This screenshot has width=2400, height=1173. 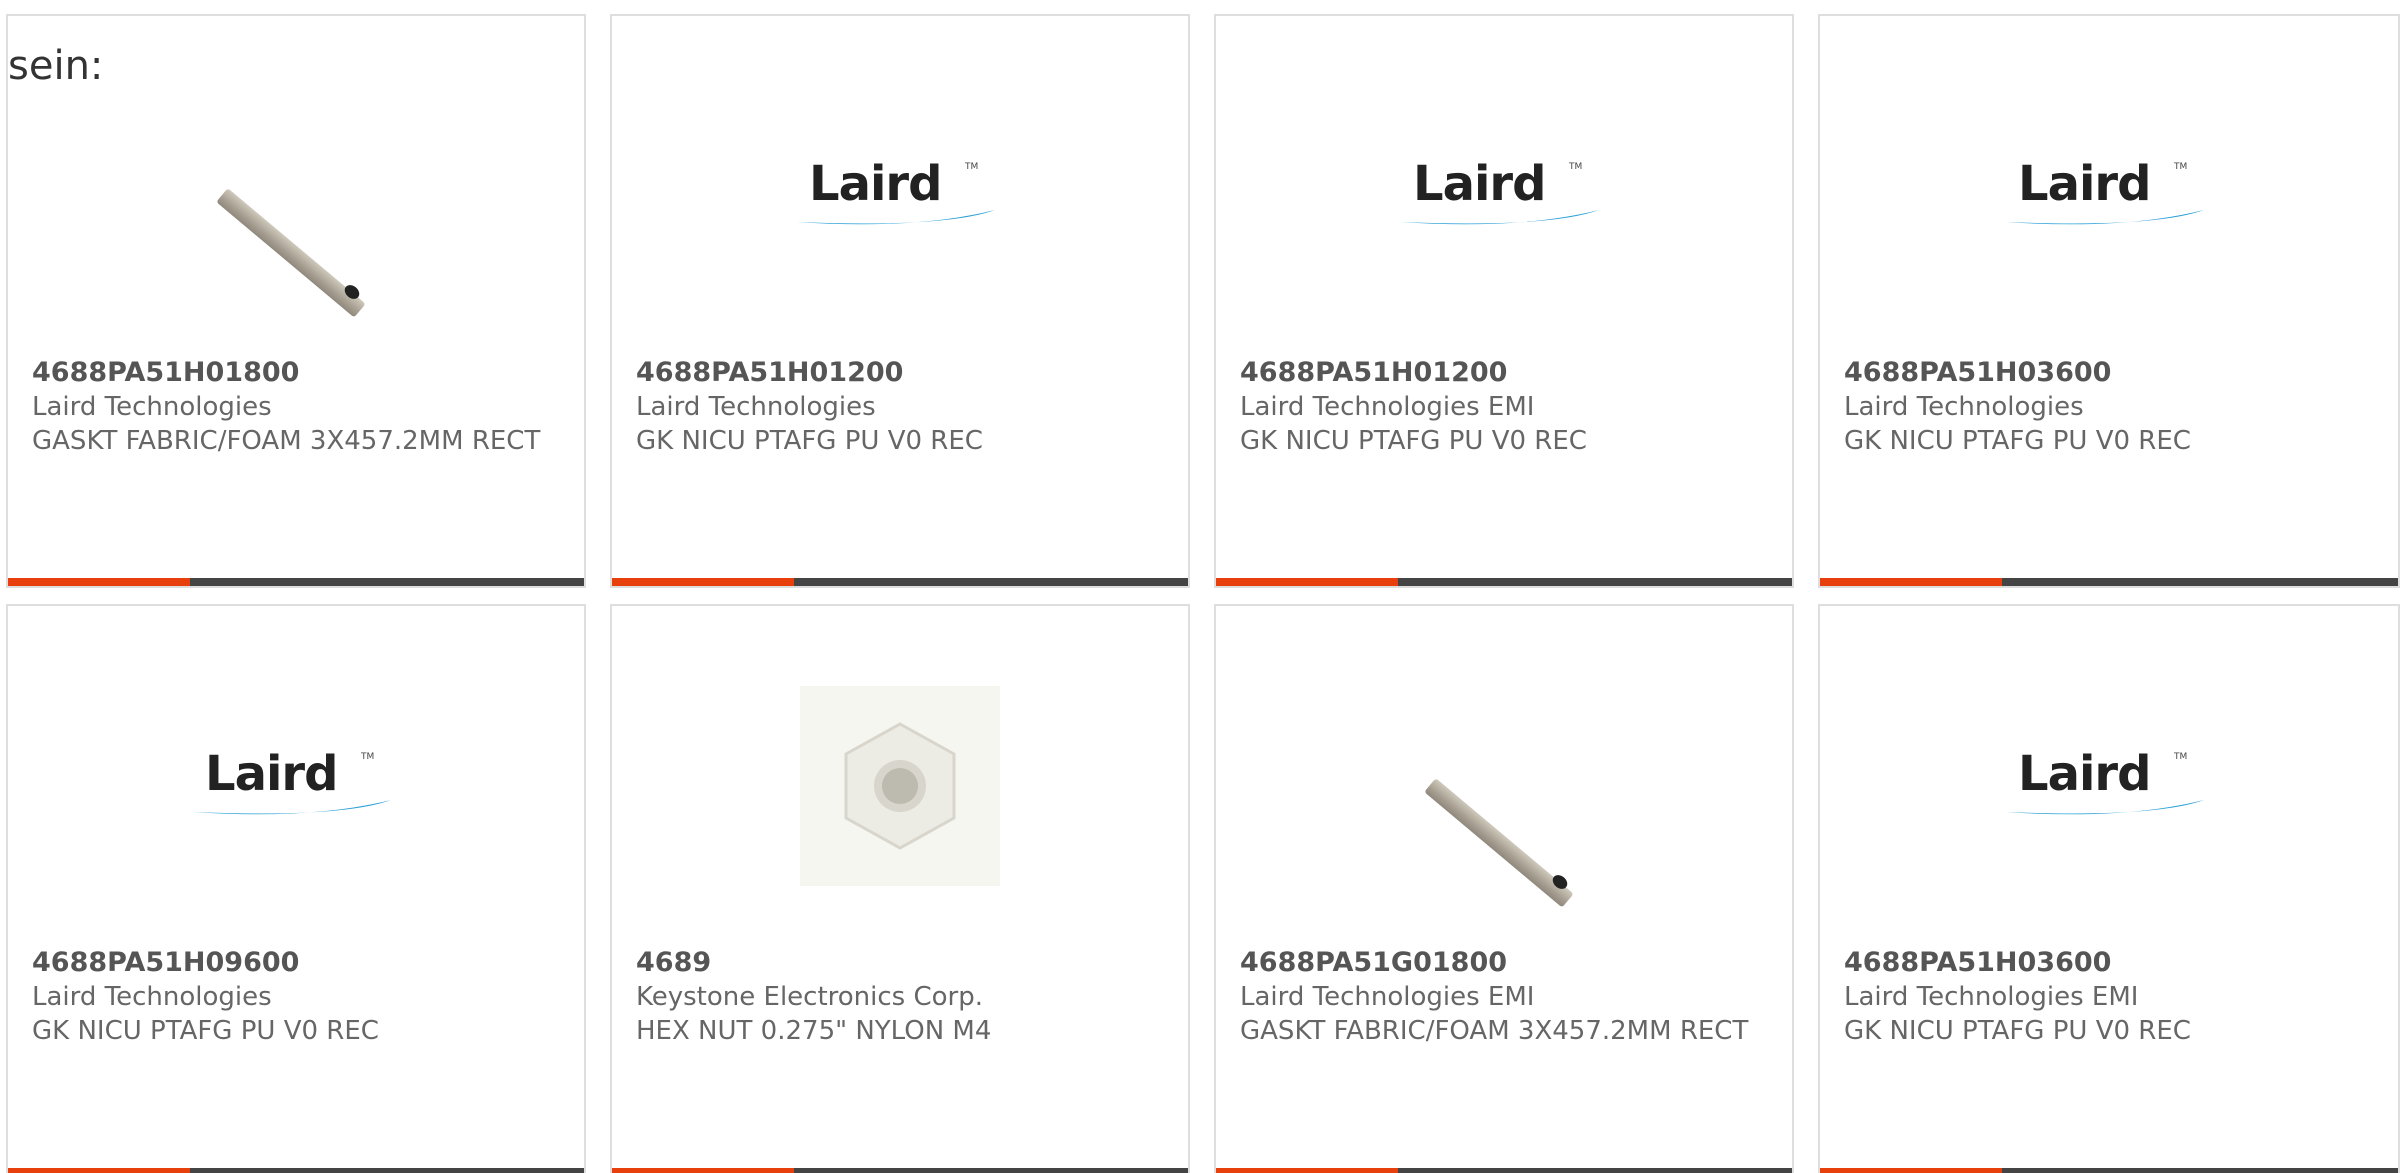 What do you see at coordinates (814, 1031) in the screenshot?
I see `product-description: HEX NUT 0.275" NYLON M4` at bounding box center [814, 1031].